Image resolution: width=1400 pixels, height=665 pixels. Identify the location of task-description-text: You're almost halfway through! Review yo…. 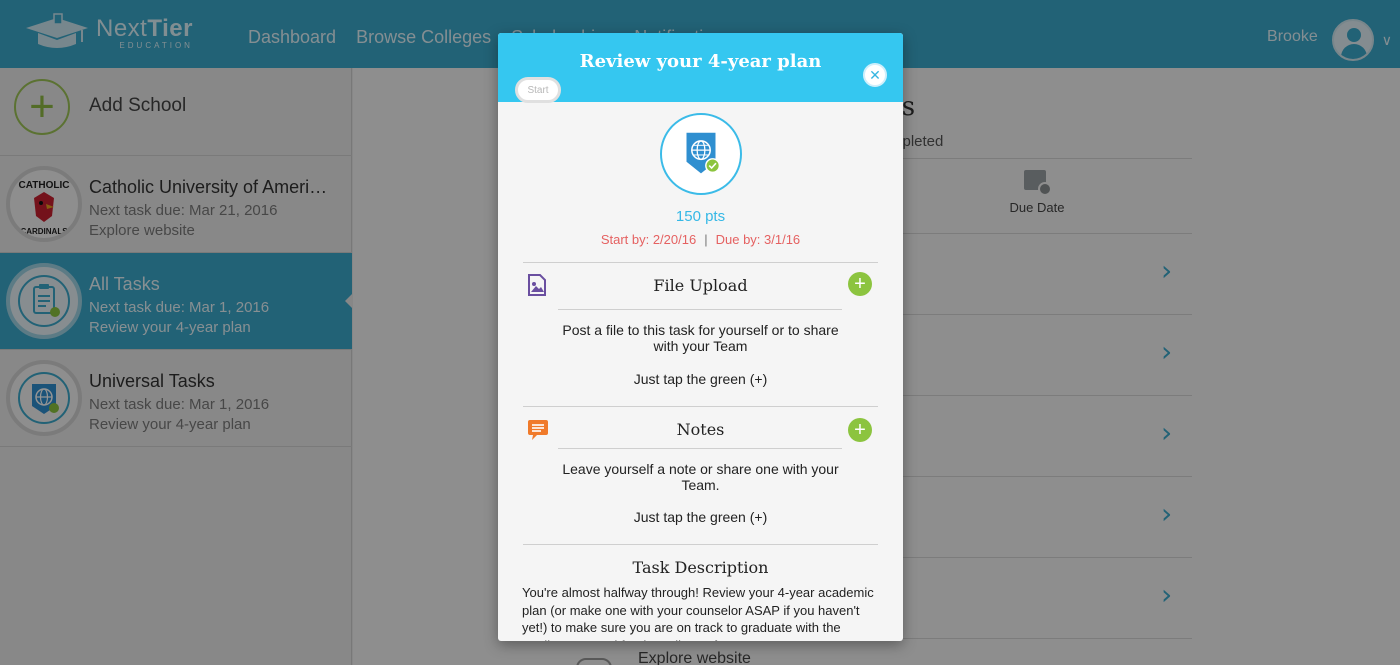
(698, 613).